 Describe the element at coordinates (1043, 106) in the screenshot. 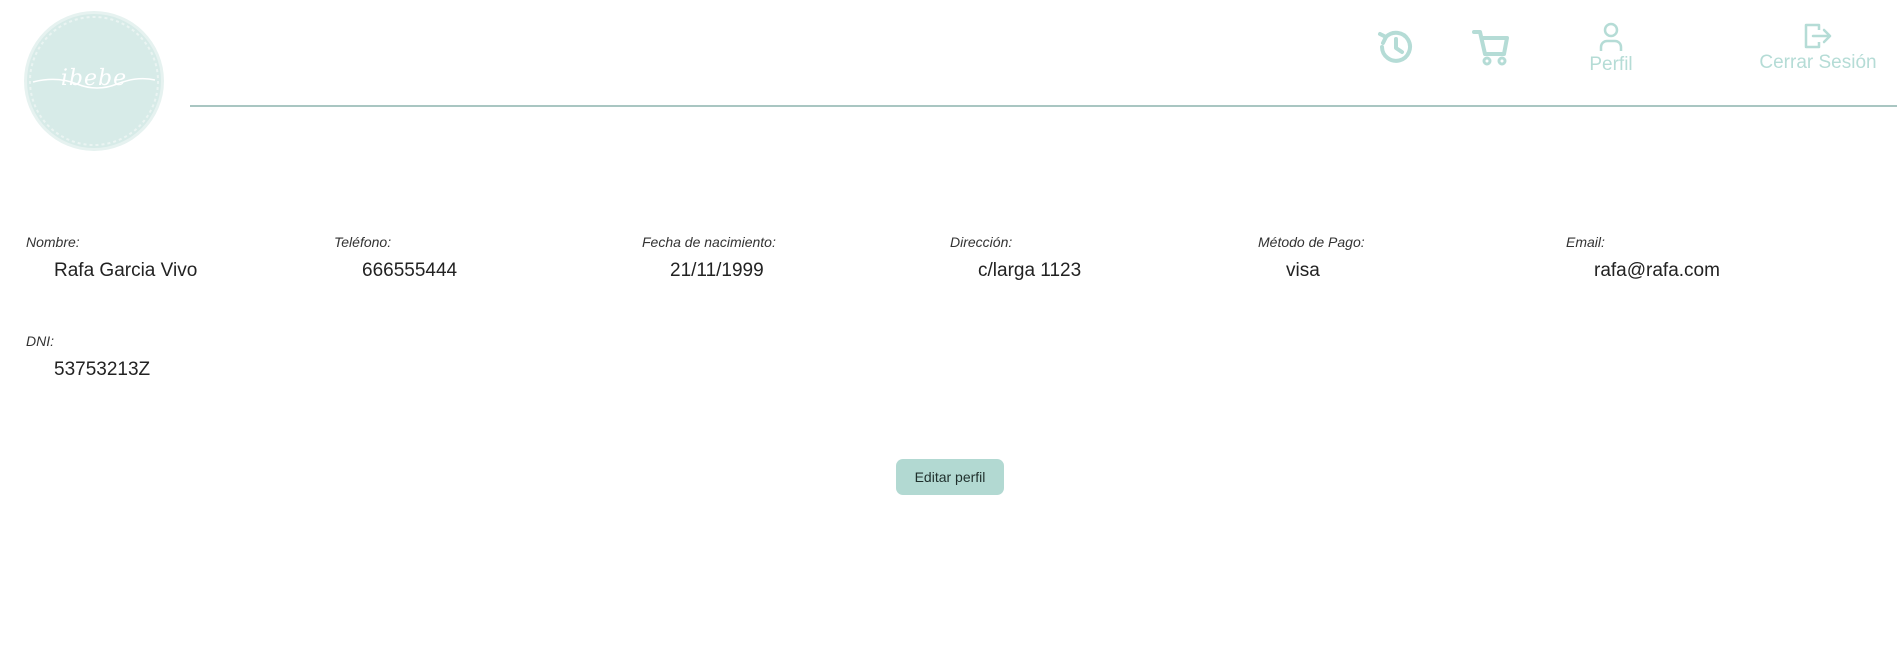

I see `header-divider` at that location.